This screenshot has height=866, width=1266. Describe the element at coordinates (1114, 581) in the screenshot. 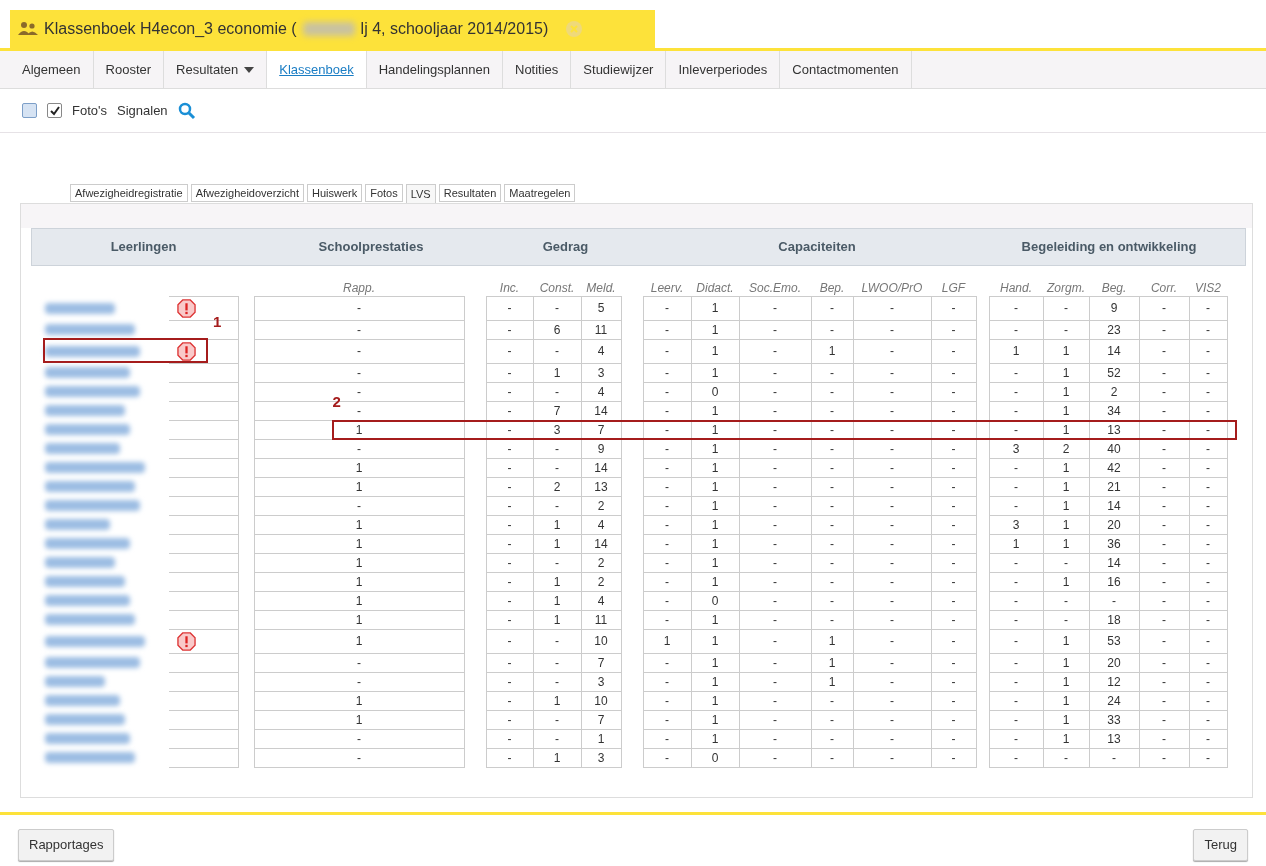

I see `table-cell: 16` at that location.